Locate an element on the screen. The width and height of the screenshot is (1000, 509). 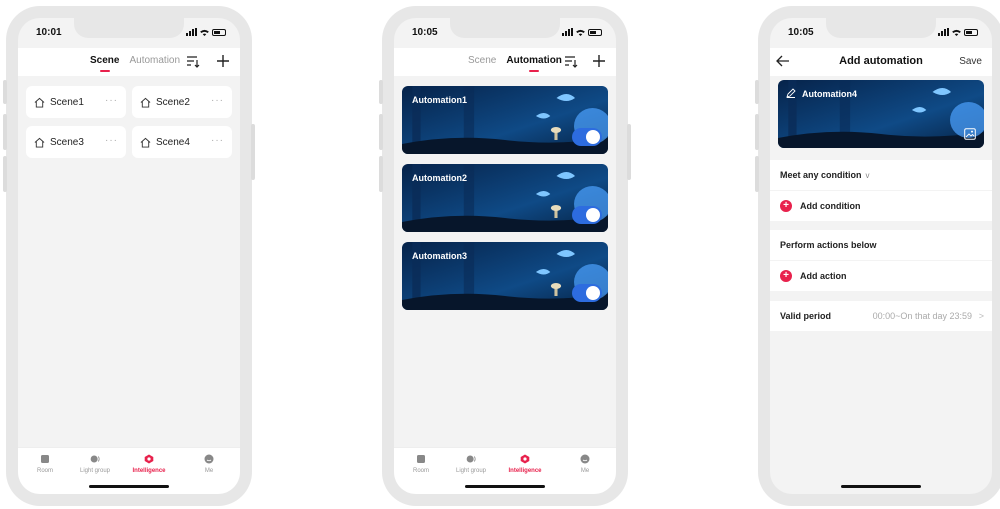
actions-header: Perform actions below is located at coordinates (828, 245).